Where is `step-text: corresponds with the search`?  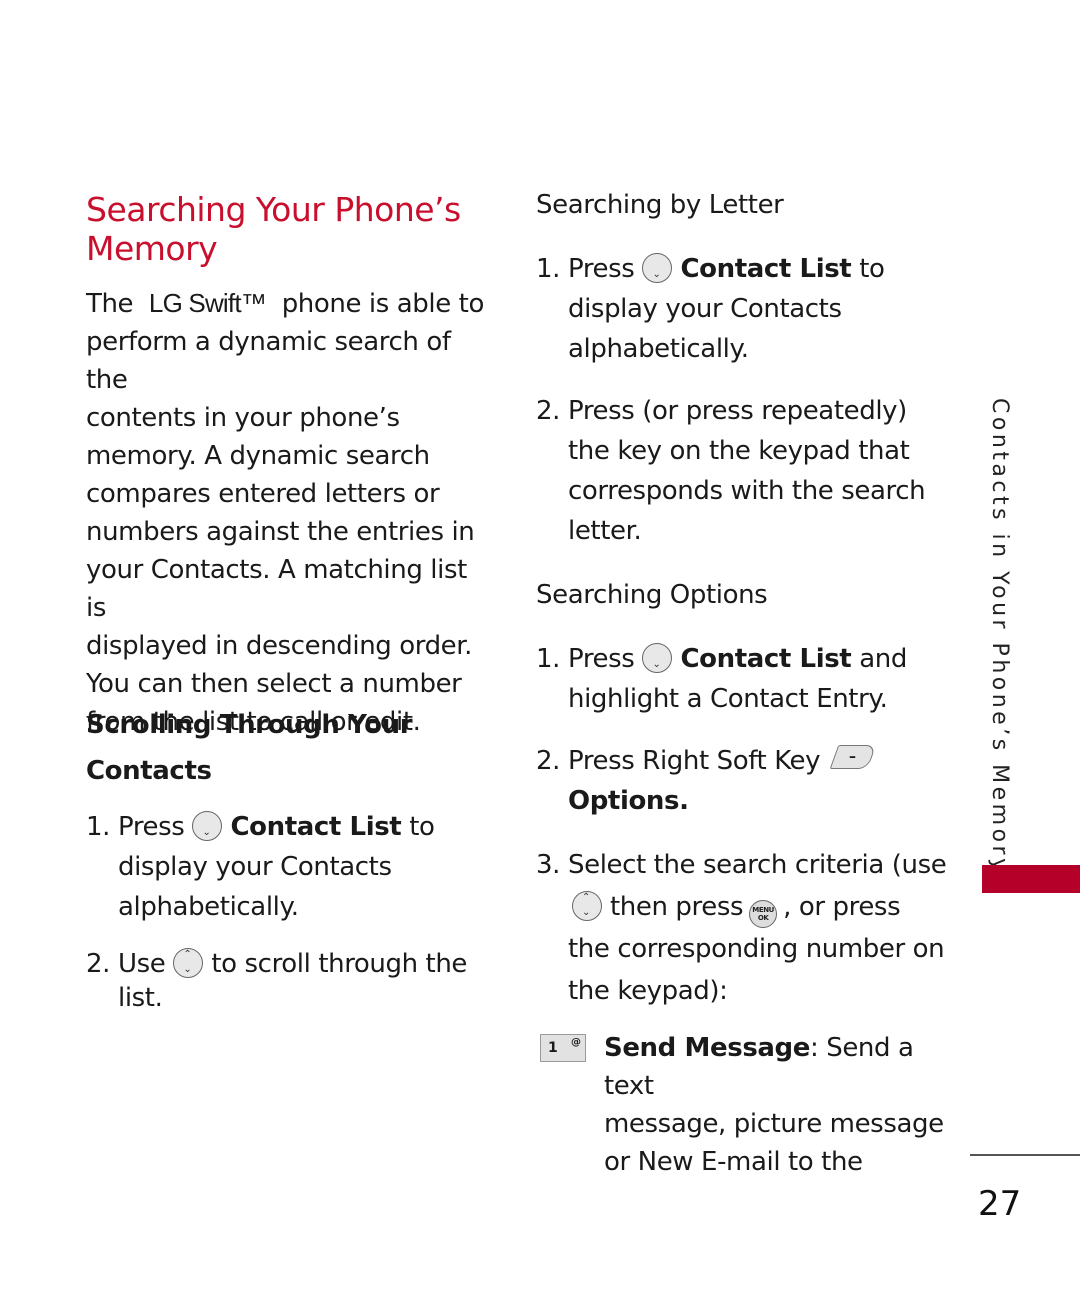 step-text: corresponds with the search is located at coordinates (747, 491).